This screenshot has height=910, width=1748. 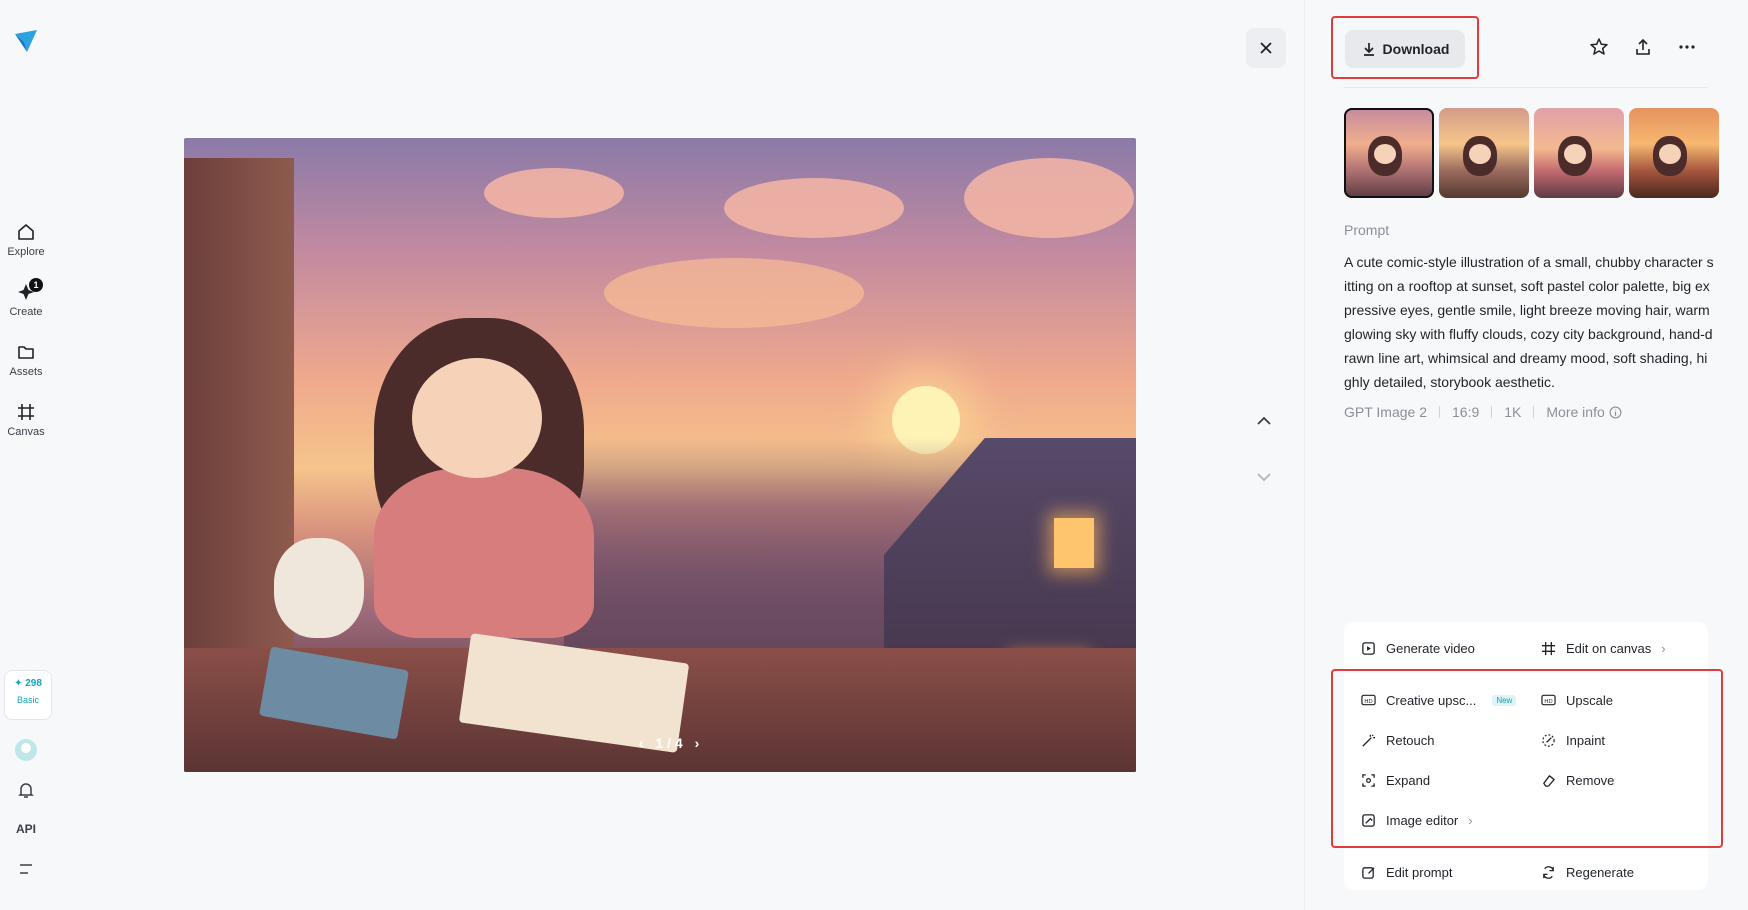 I want to click on chevron-up-icon, so click(x=1264, y=421).